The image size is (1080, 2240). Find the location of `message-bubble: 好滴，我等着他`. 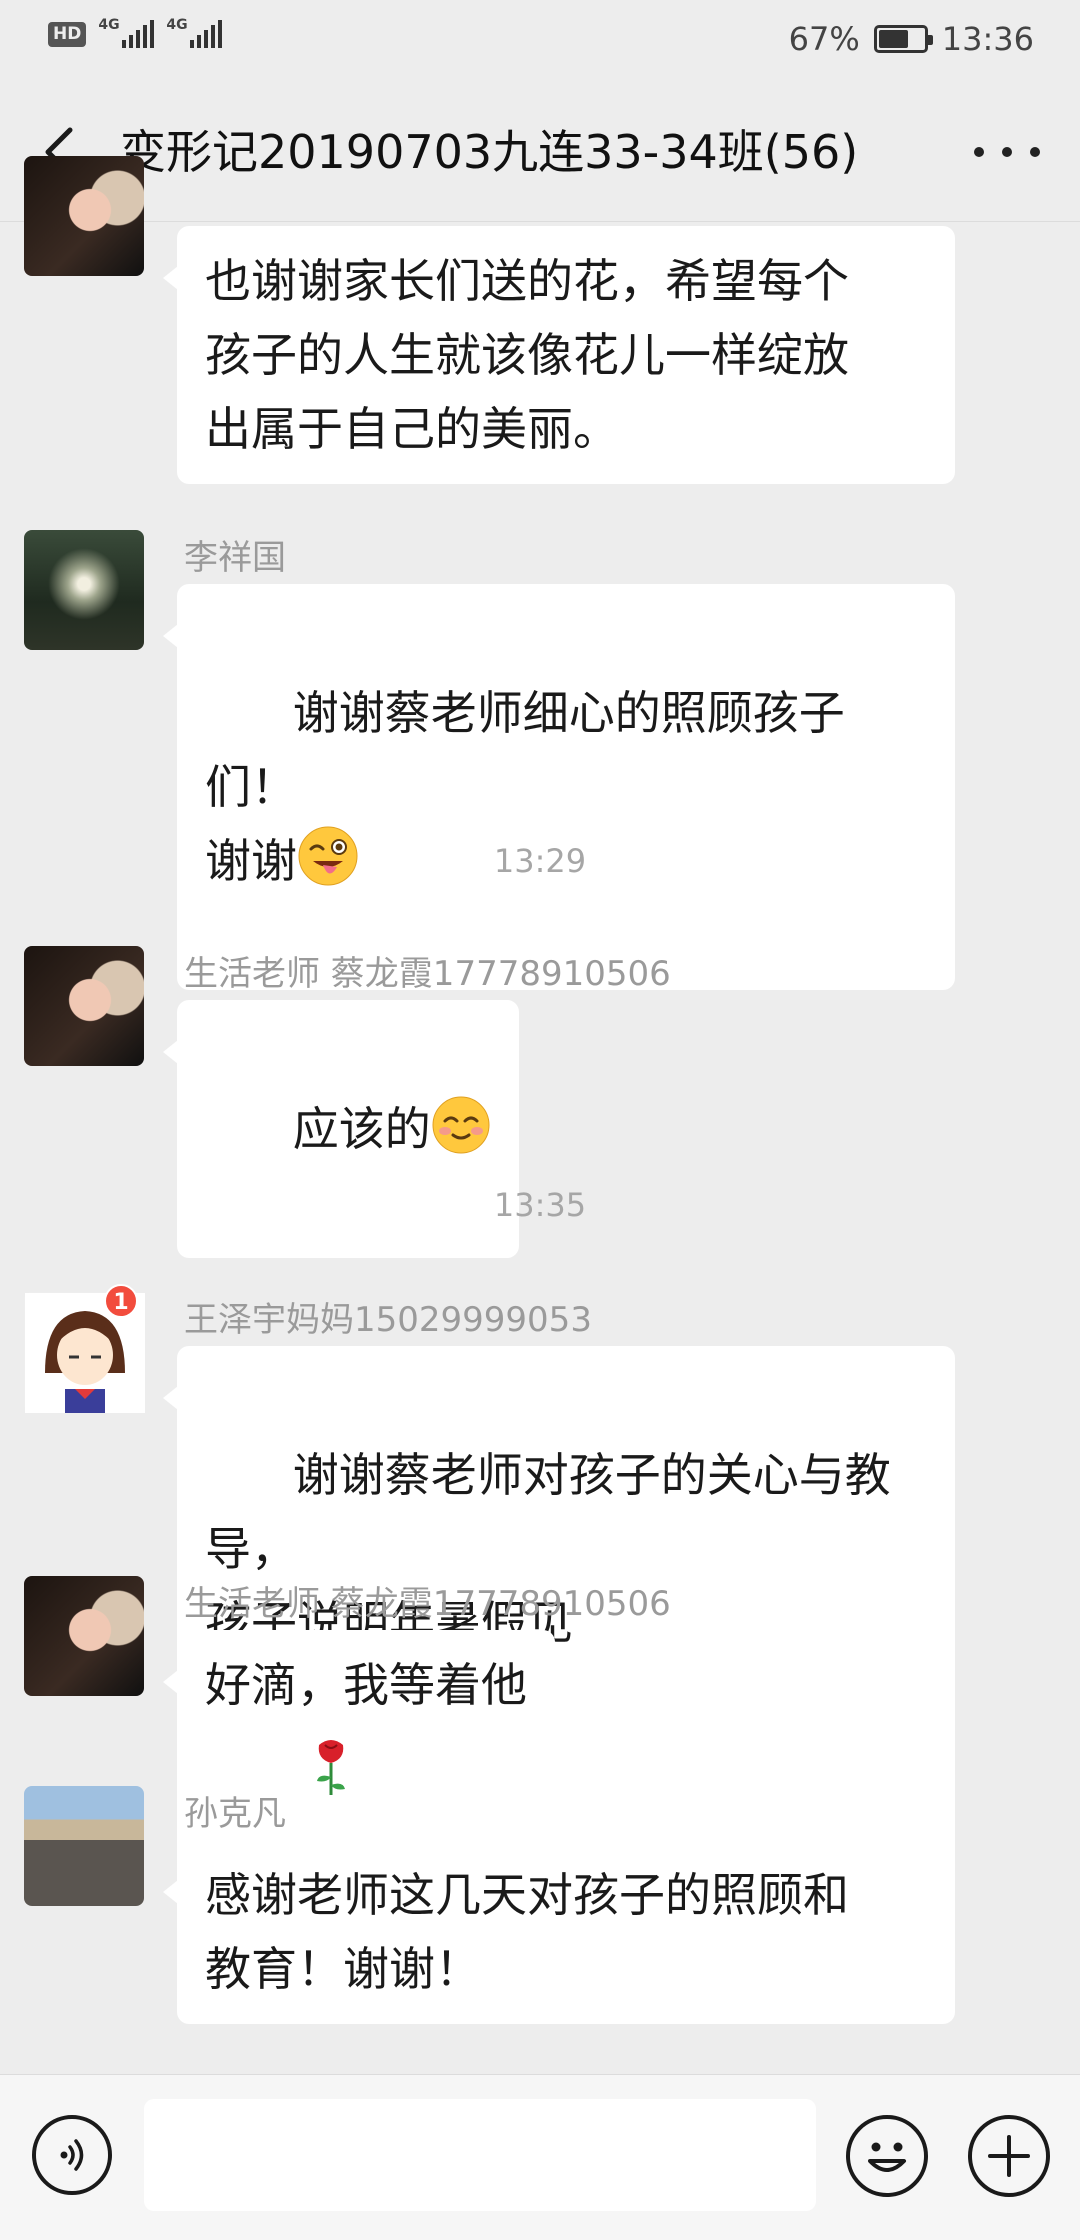

message-bubble: 好滴，我等着他 is located at coordinates (359, 1685).